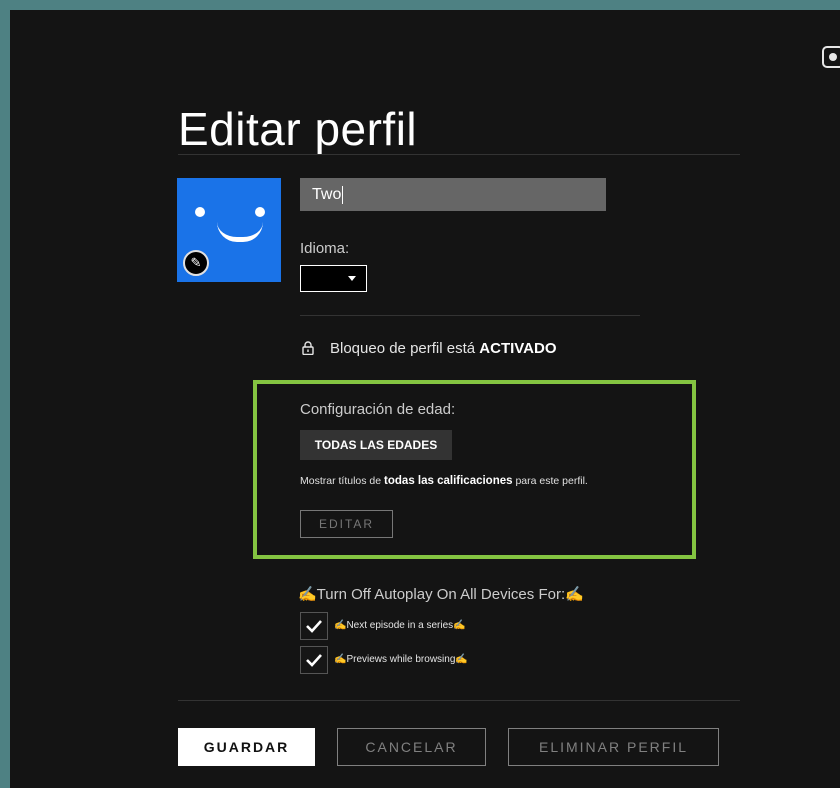 The image size is (840, 788). I want to click on autoplay-next-episode-label: ✍Next episode in a series✍, so click(400, 625).